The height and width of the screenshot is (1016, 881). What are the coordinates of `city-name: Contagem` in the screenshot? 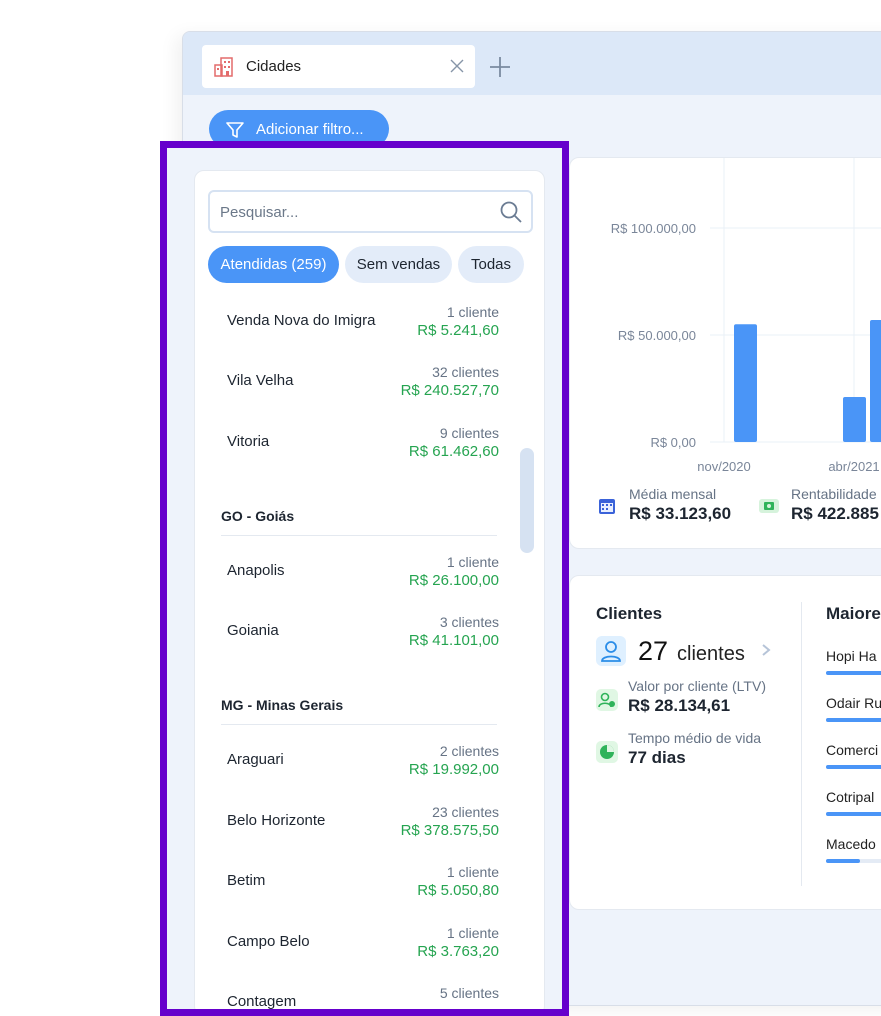 It's located at (262, 1001).